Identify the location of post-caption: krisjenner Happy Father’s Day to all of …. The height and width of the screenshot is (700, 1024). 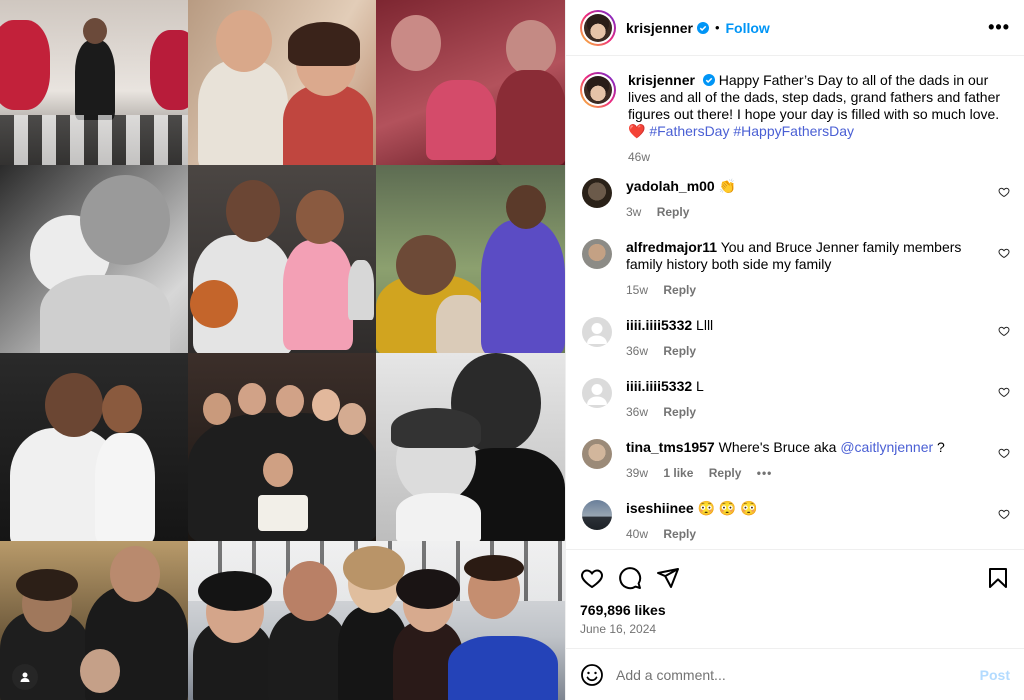
(795, 118).